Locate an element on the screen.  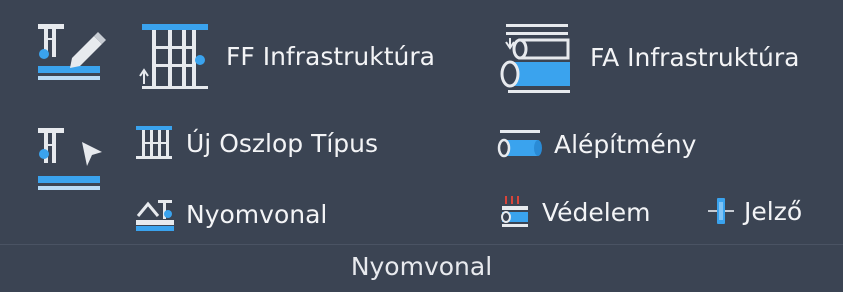
protection-icon is located at coordinates (514, 211).